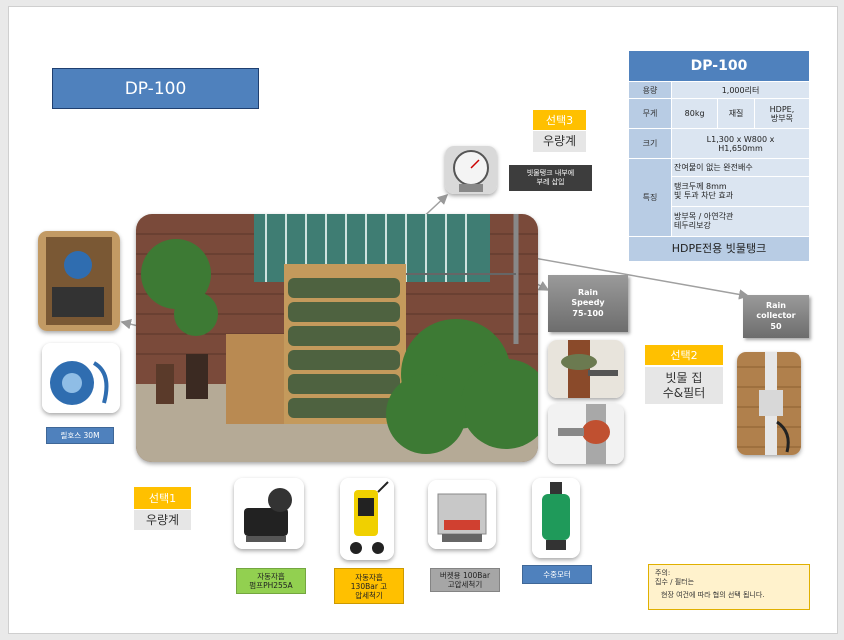 The image size is (844, 640). What do you see at coordinates (271, 581) in the screenshot?
I see `pump-caption: 자동자흡 펌프PH255A` at bounding box center [271, 581].